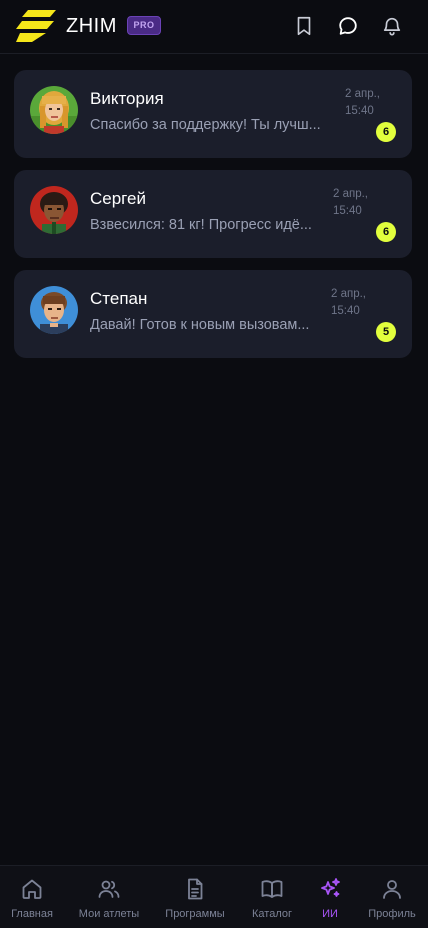 This screenshot has width=428, height=928. I want to click on notifications-button, so click(392, 26).